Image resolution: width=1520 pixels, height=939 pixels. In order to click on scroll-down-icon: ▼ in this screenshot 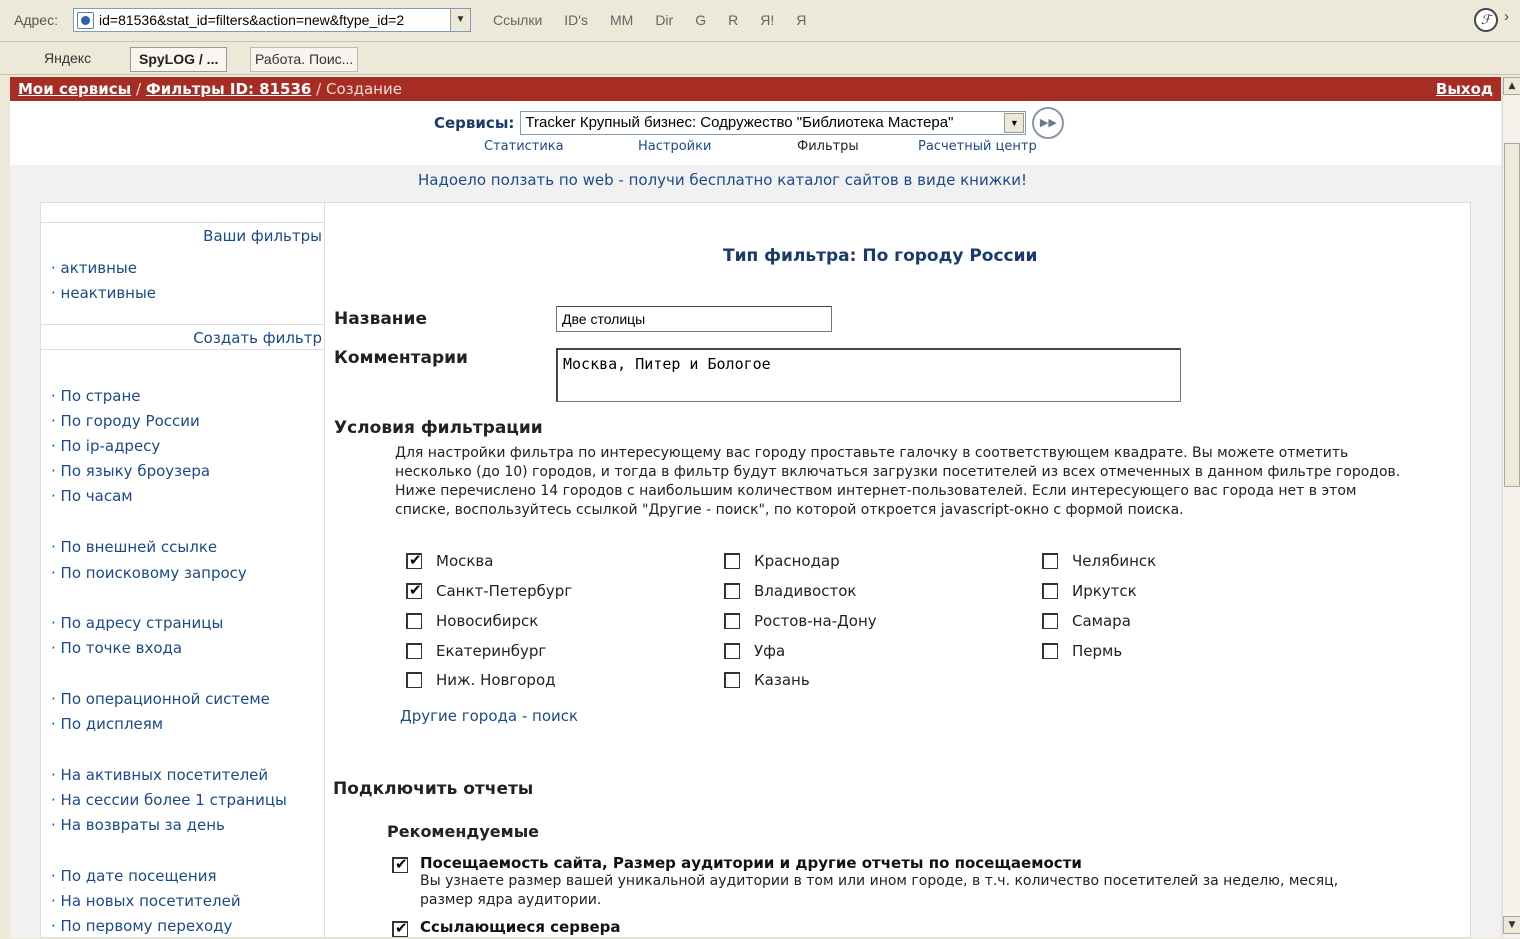, I will do `click(1511, 925)`.